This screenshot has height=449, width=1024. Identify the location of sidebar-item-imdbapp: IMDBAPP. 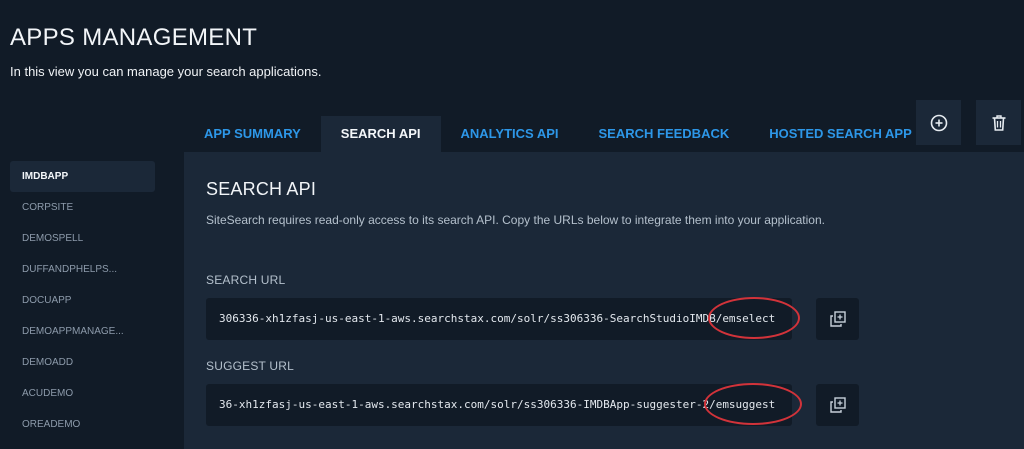
(82, 176).